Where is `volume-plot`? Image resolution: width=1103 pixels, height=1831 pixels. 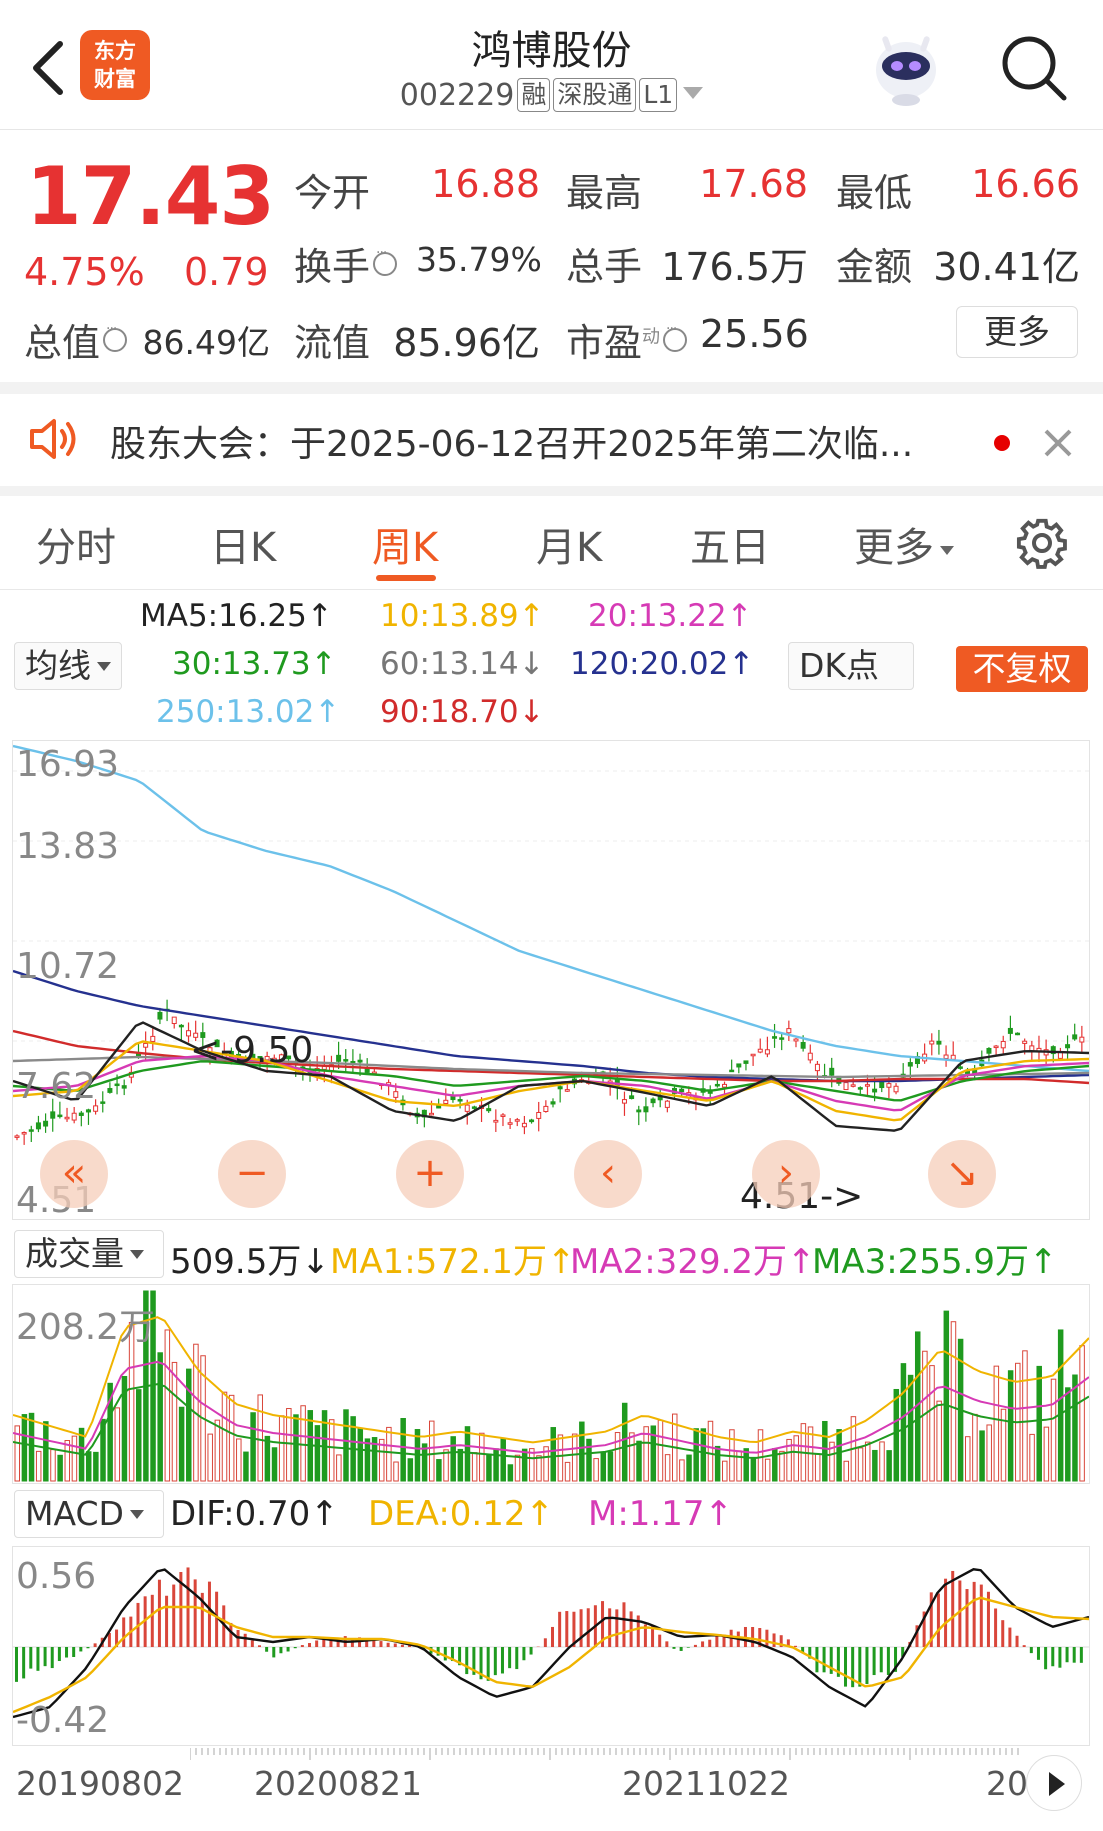
volume-plot is located at coordinates (551, 1384).